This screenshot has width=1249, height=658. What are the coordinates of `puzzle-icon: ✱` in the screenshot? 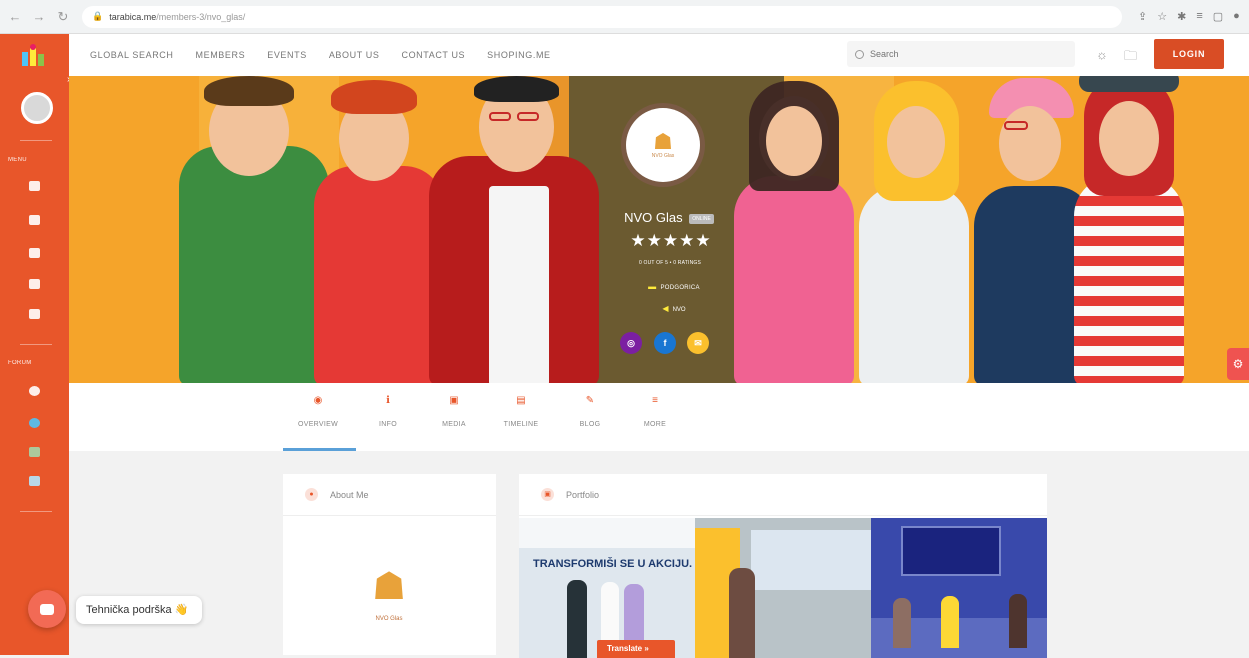 It's located at (1181, 16).